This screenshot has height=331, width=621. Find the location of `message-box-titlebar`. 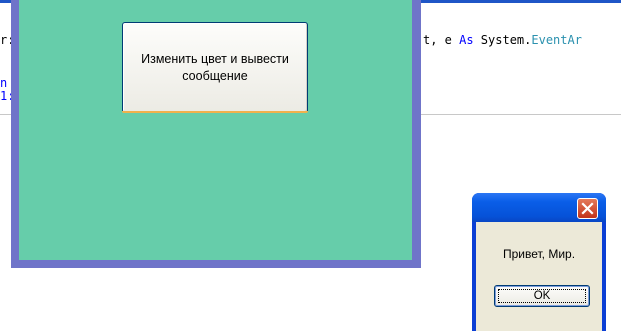

message-box-titlebar is located at coordinates (539, 207).